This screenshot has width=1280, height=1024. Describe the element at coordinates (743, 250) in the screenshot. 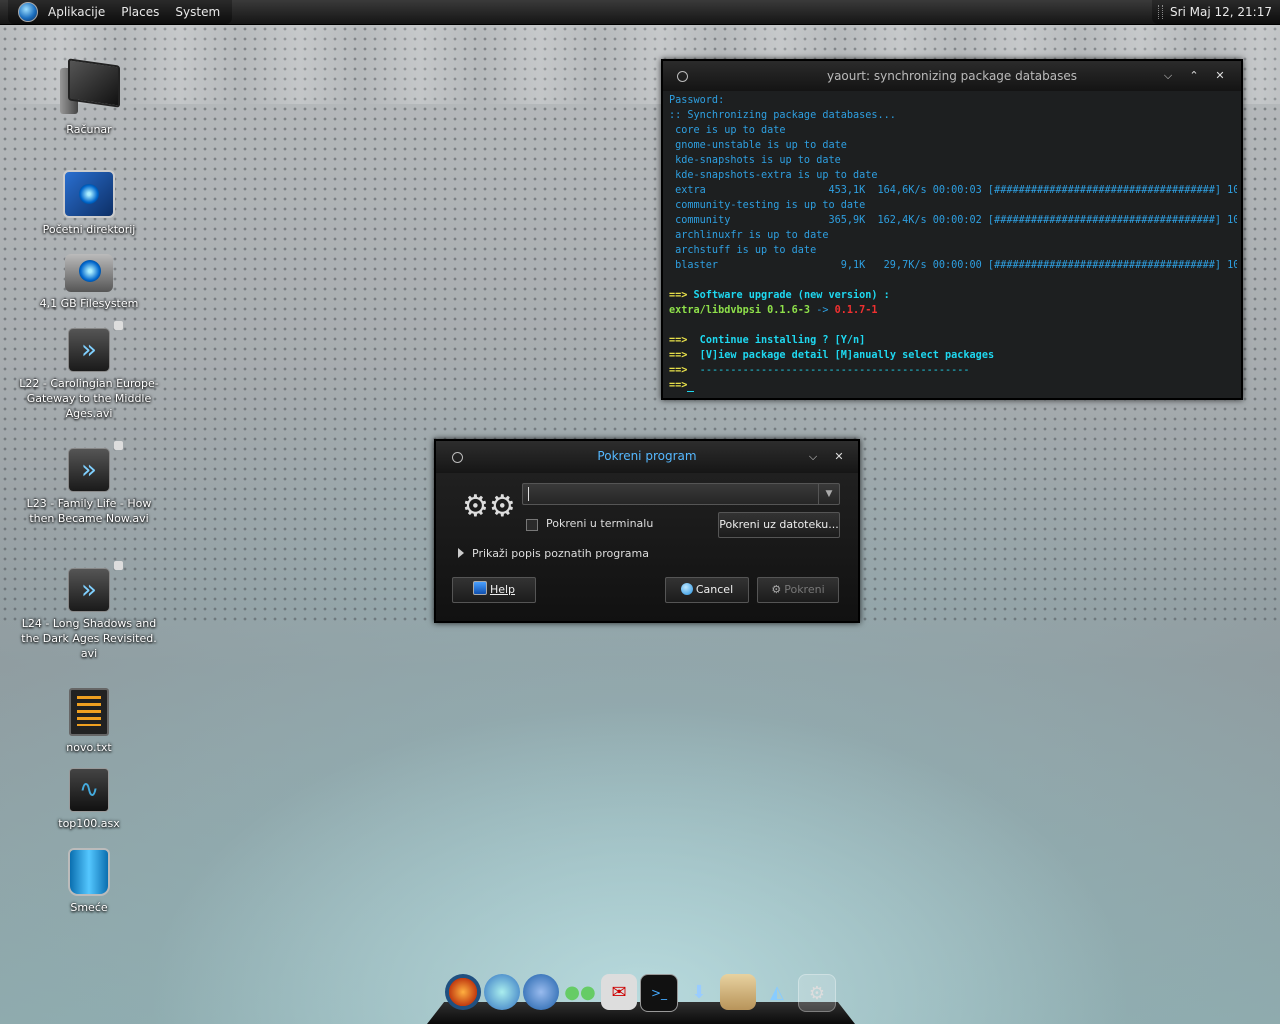

I see `terminal-line: archstuff is up to date` at that location.